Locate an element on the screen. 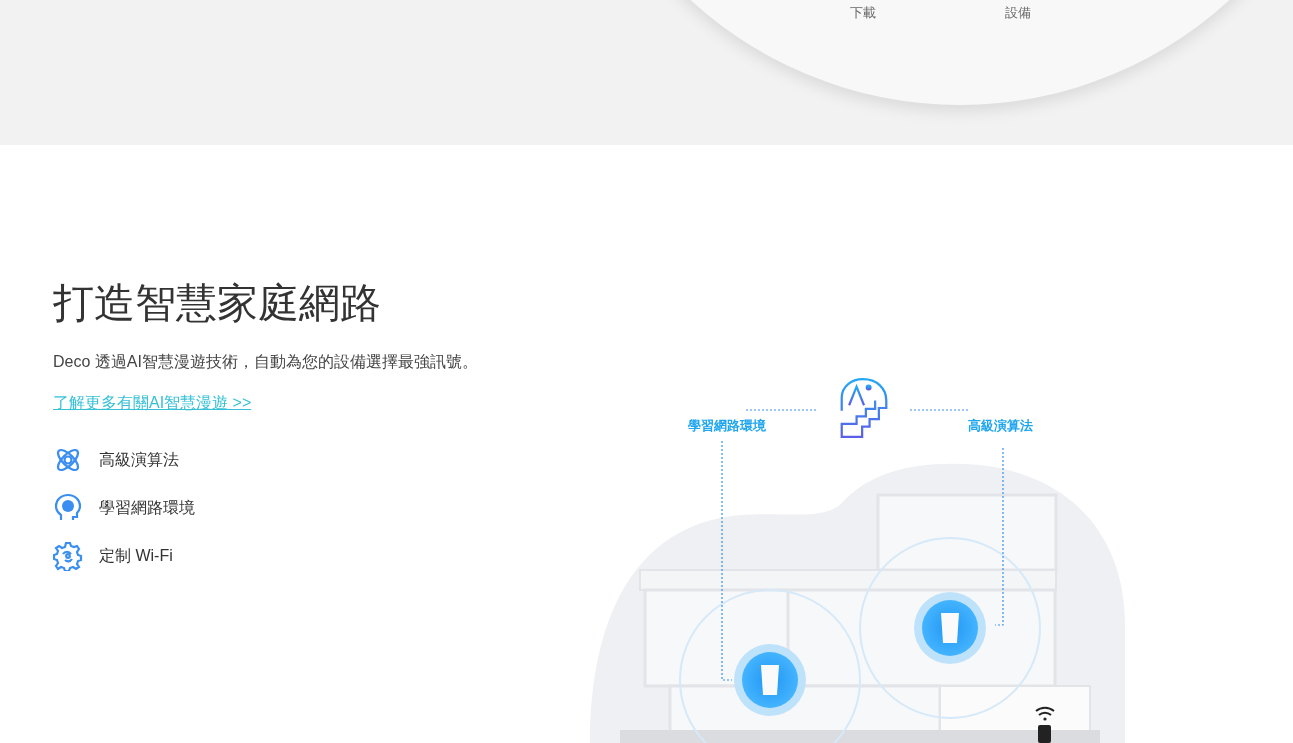 This screenshot has width=1293, height=743. feature-label: 學習網路環境 is located at coordinates (147, 507).